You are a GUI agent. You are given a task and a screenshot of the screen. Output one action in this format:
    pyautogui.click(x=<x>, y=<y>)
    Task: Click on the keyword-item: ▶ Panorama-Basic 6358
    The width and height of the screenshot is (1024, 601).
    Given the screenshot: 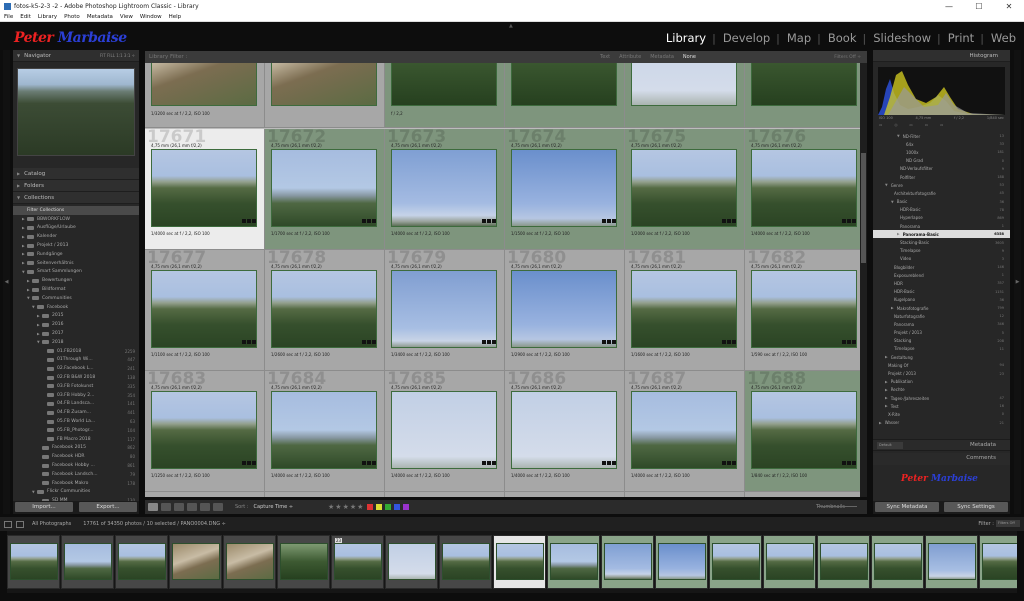 What is the action you would take?
    pyautogui.click(x=941, y=234)
    